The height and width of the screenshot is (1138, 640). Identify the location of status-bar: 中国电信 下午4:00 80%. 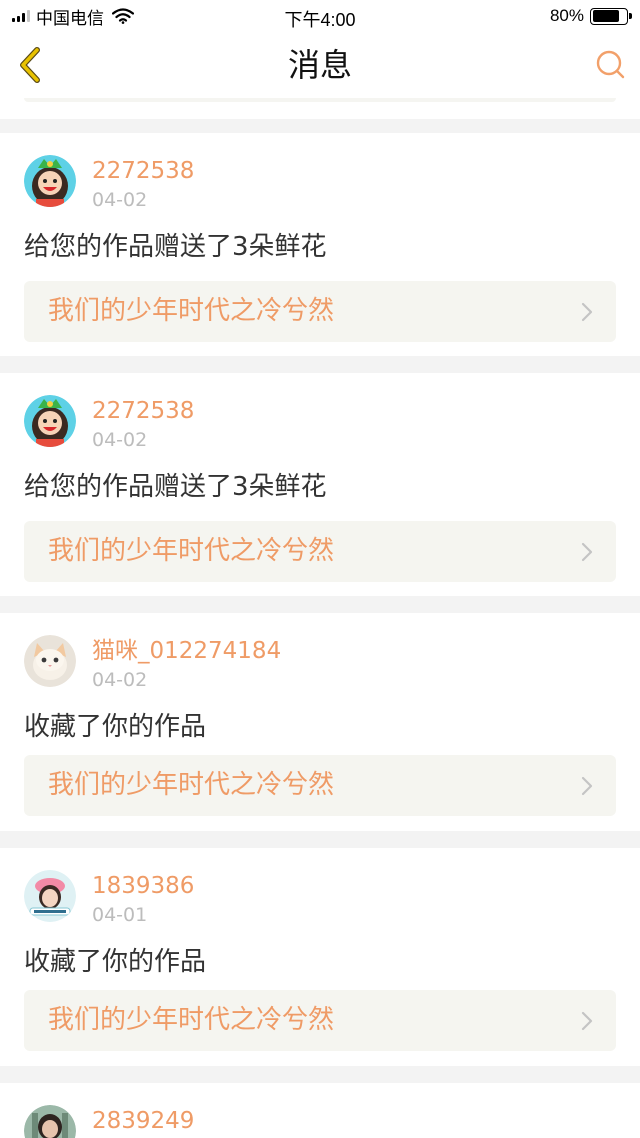
(320, 16).